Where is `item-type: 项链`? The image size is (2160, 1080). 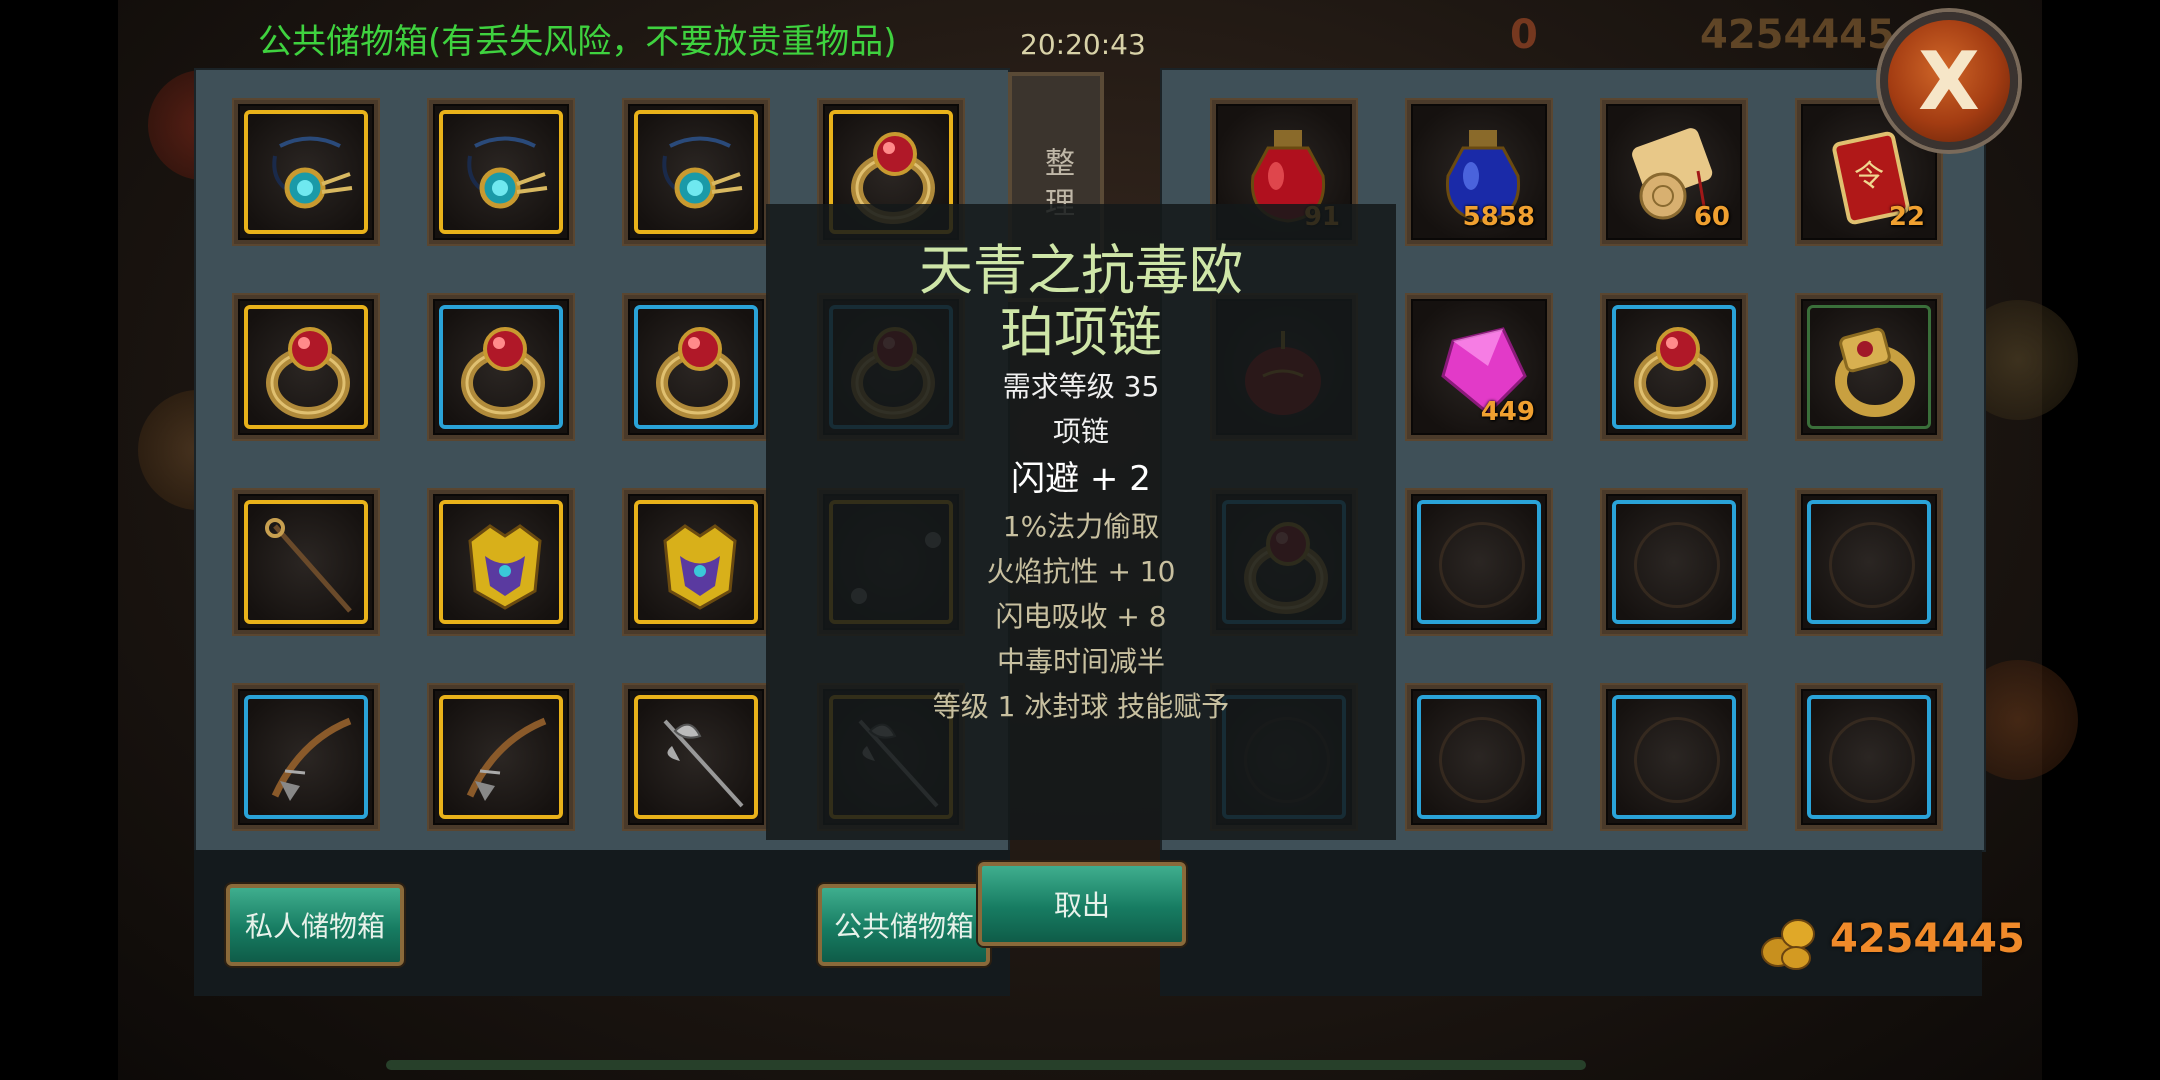 item-type: 项链 is located at coordinates (1080, 431).